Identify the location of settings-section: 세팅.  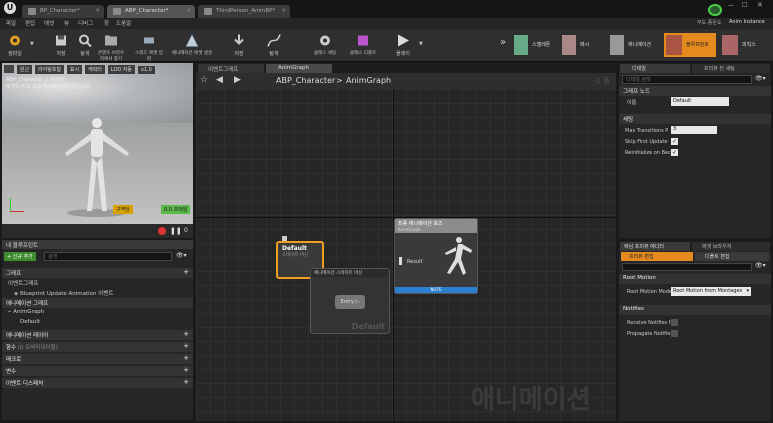
(695, 119).